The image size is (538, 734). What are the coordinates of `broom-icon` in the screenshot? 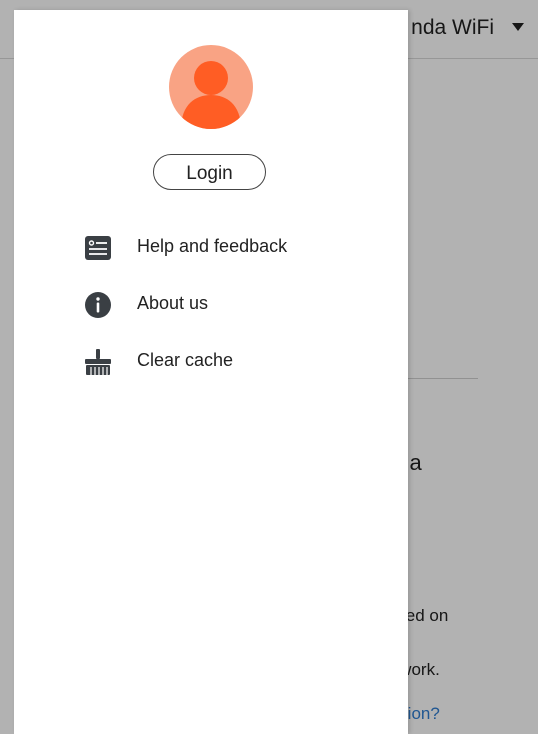 It's located at (98, 362).